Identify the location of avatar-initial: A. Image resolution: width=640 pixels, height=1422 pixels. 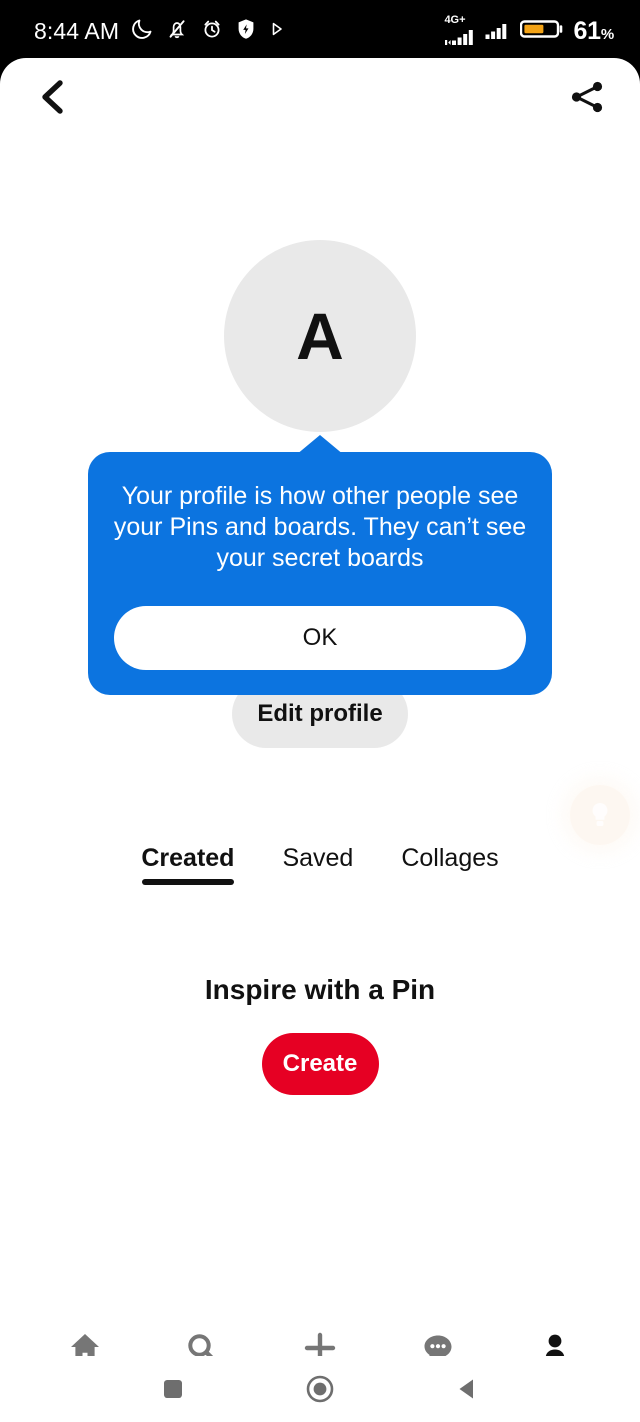
(320, 336).